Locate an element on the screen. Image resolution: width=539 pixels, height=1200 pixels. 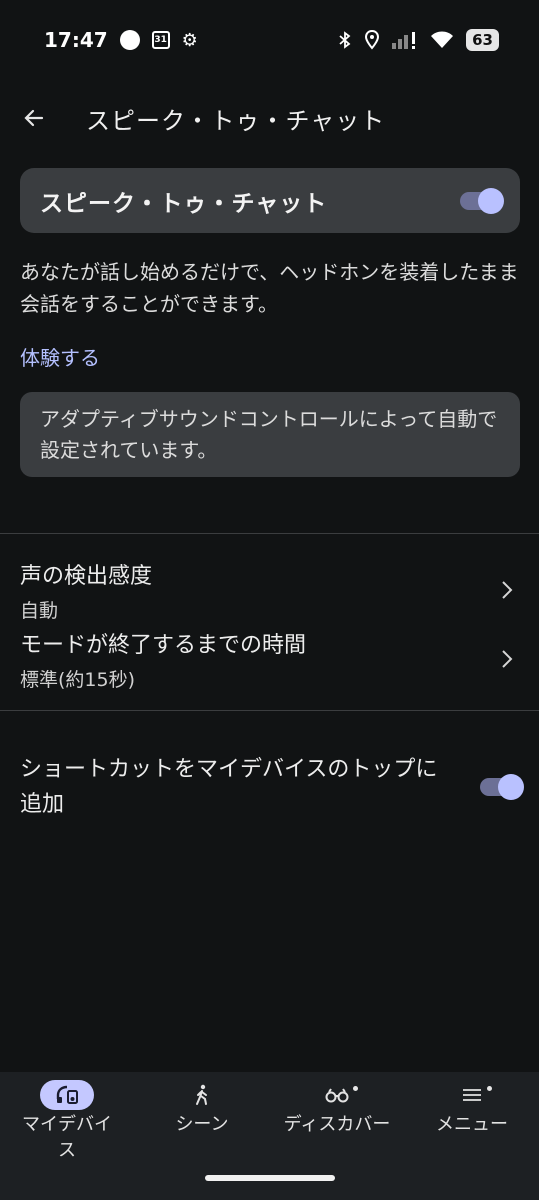
nav-active-pill is located at coordinates (67, 1095).